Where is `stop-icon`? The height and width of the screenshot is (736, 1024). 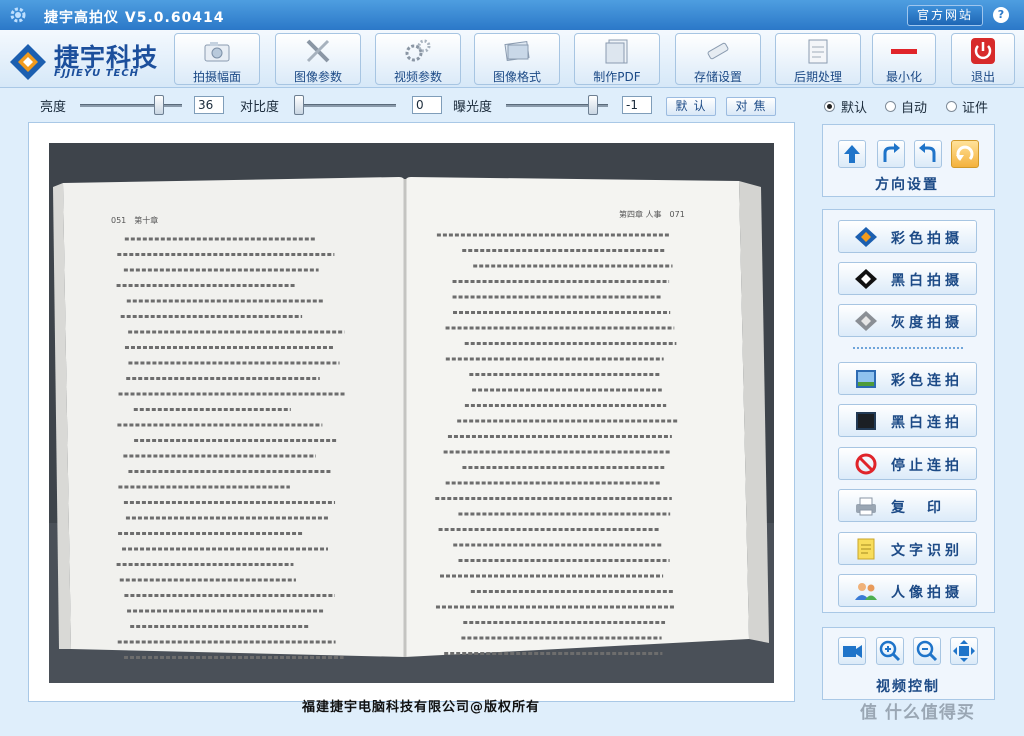 stop-icon is located at coordinates (866, 464).